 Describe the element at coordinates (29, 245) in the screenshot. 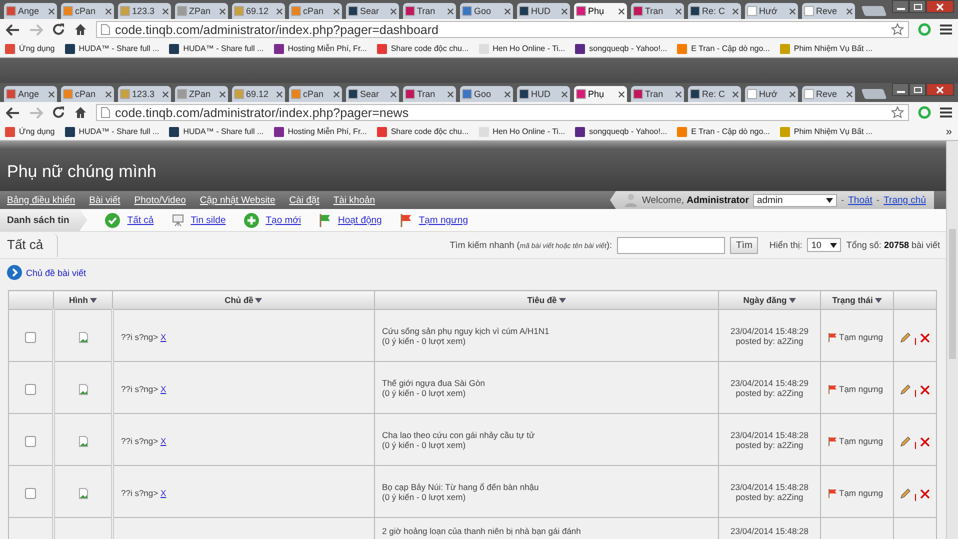

I see `page-tab: Tất cả` at that location.